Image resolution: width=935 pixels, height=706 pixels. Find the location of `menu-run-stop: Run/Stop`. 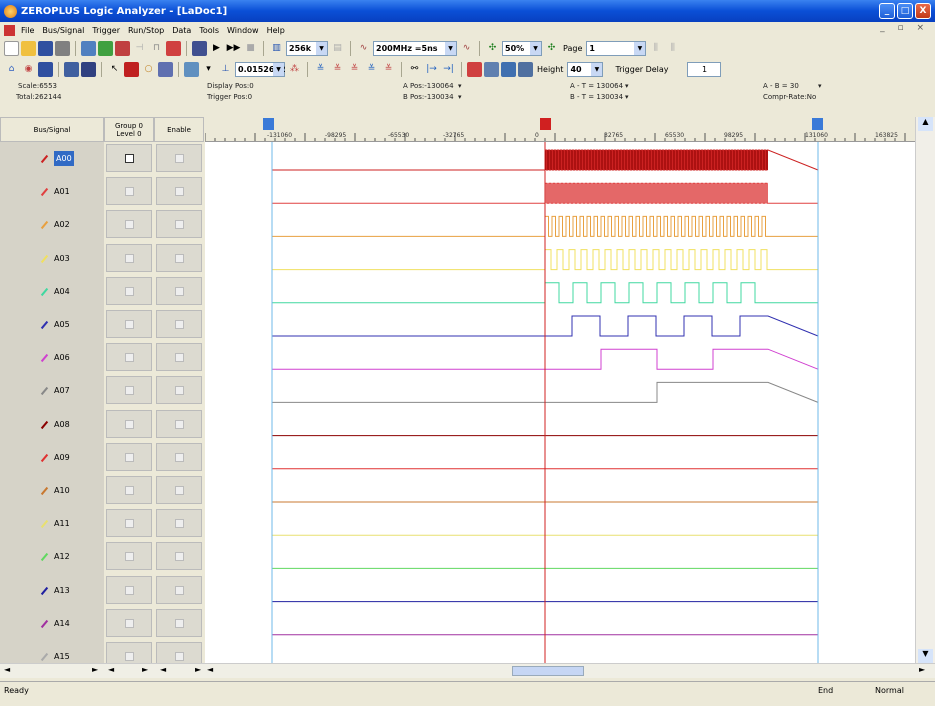

menu-run-stop: Run/Stop is located at coordinates (146, 30).